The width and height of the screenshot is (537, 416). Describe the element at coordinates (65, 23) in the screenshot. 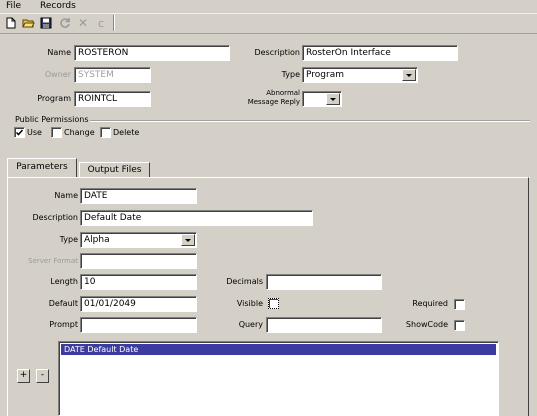

I see `refresh-icon` at that location.